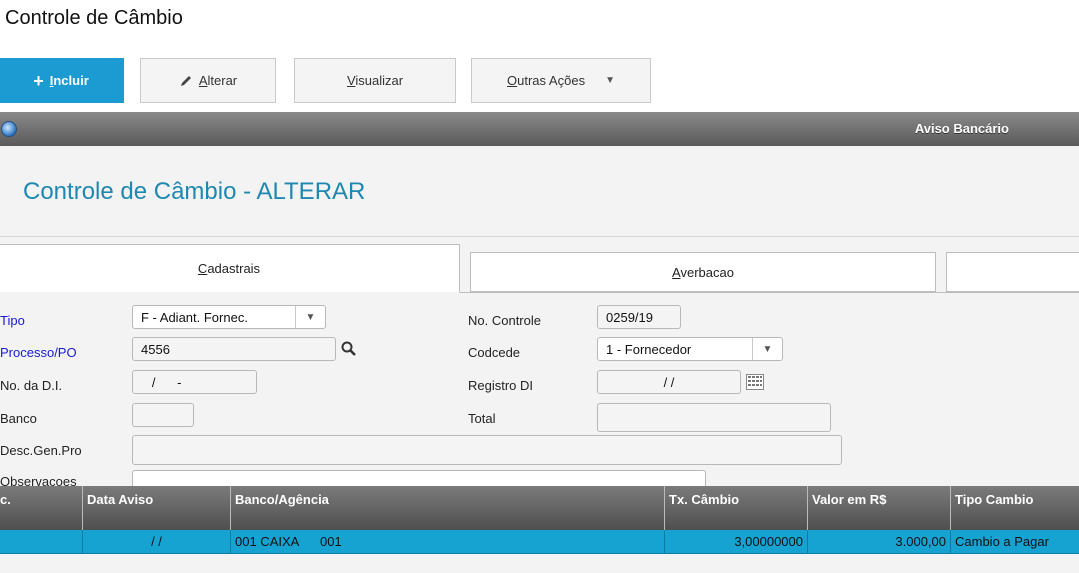 The width and height of the screenshot is (1079, 573). I want to click on column-header-data-aviso: Data Aviso, so click(156, 508).